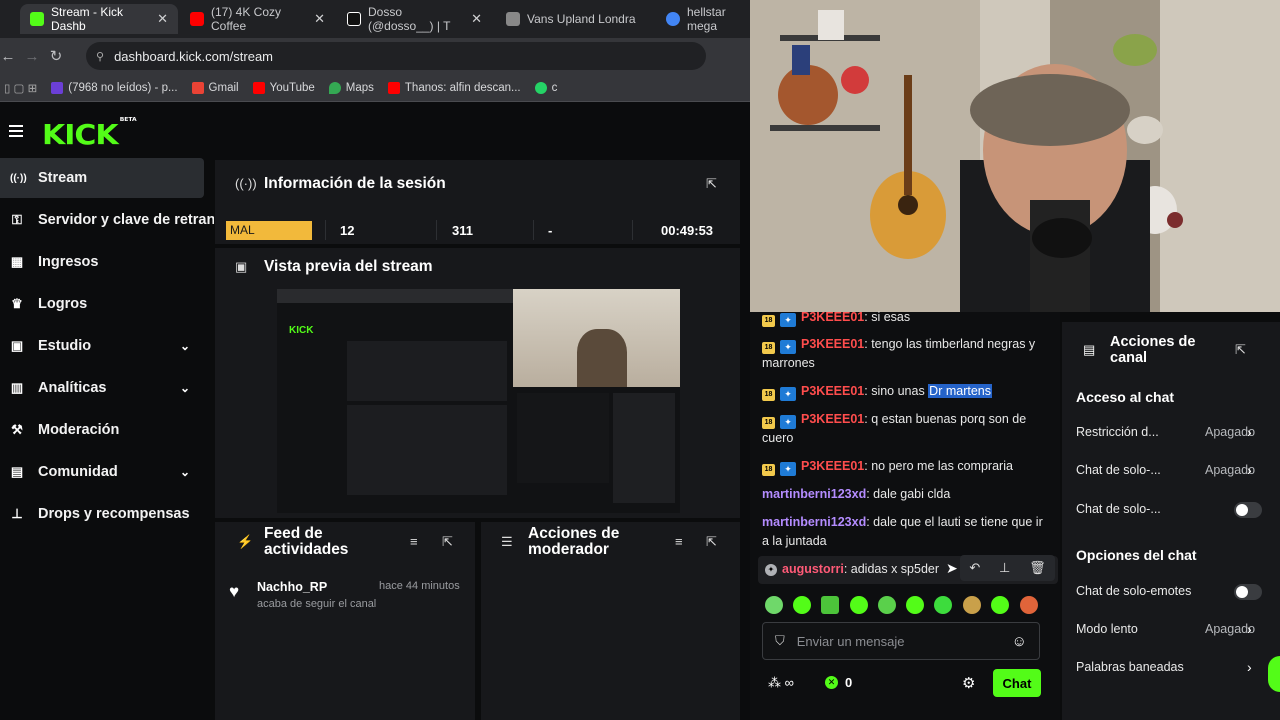 This screenshot has height=720, width=1280. Describe the element at coordinates (63, 178) in the screenshot. I see `sidebar-item-label: Stream` at that location.